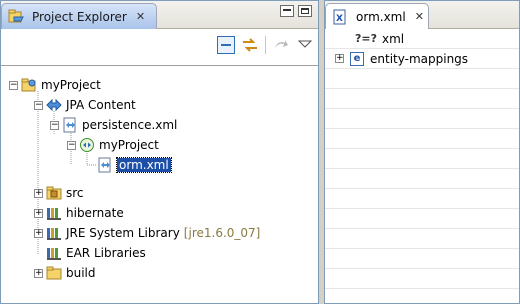 The width and height of the screenshot is (520, 304). Describe the element at coordinates (305, 45) in the screenshot. I see `view-menu-icon` at that location.